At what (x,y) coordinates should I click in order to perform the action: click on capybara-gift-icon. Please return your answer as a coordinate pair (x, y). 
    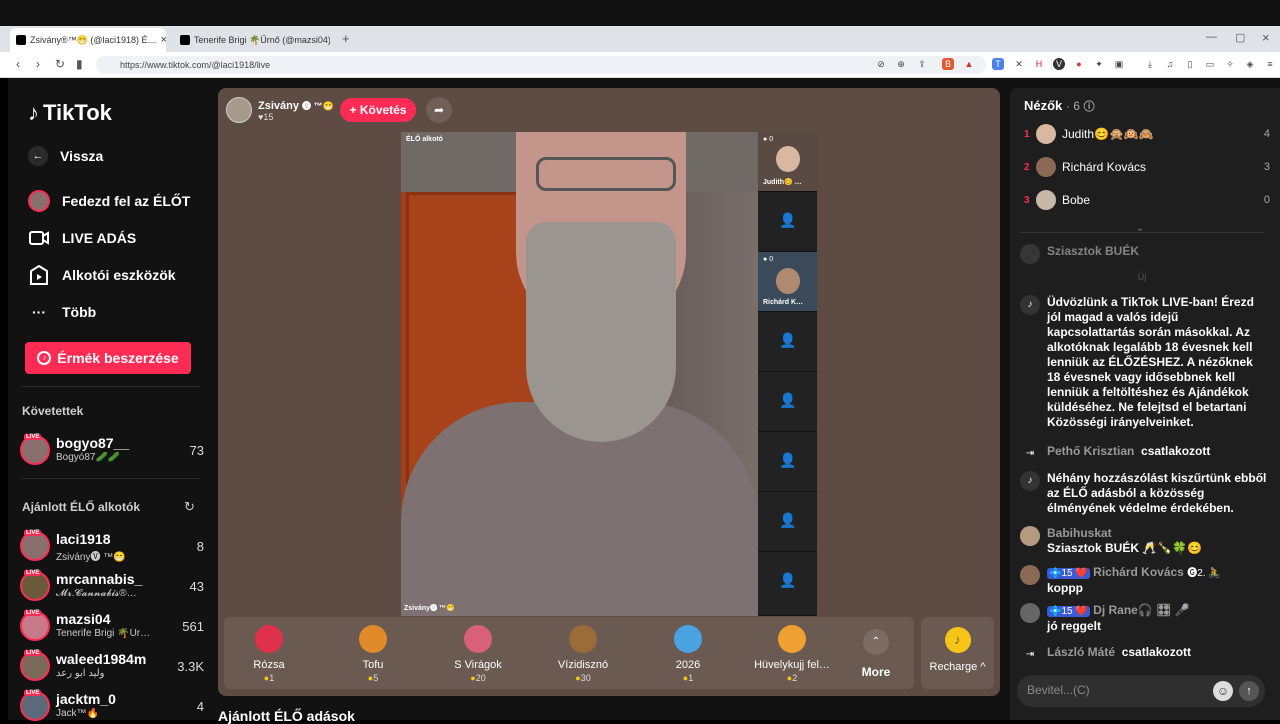
    Looking at the image, I should click on (583, 639).